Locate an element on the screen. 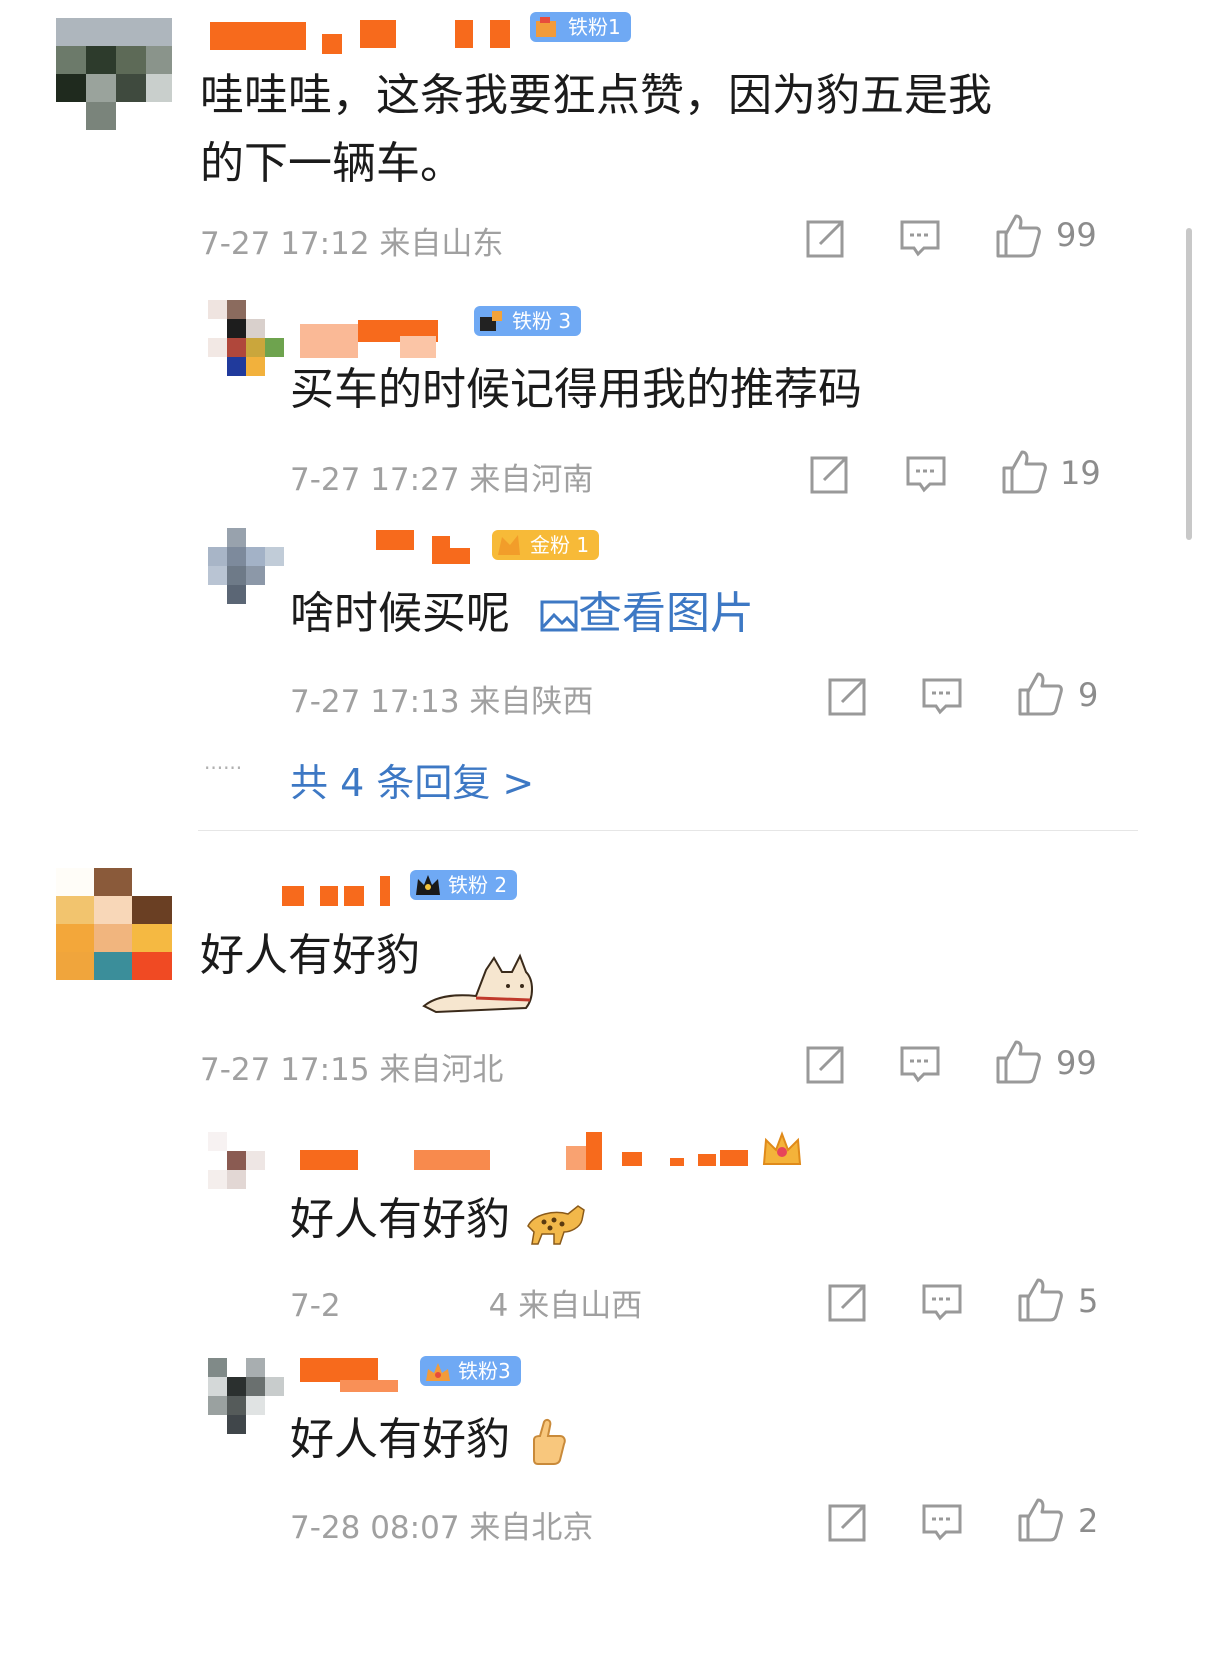 This screenshot has height=1662, width=1206. fan-badge: 铁粉 2 is located at coordinates (464, 885).